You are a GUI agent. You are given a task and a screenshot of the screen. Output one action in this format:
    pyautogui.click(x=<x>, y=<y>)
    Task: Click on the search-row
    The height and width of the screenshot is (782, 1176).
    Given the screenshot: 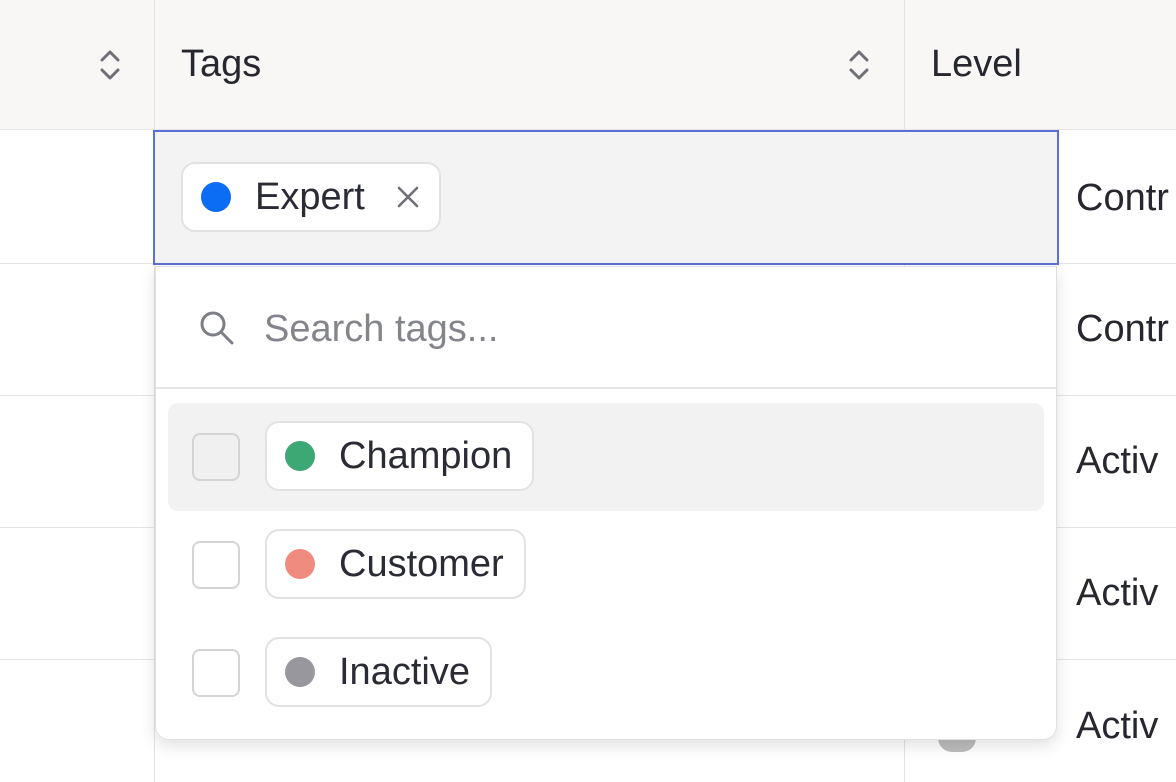 What is the action you would take?
    pyautogui.click(x=606, y=328)
    